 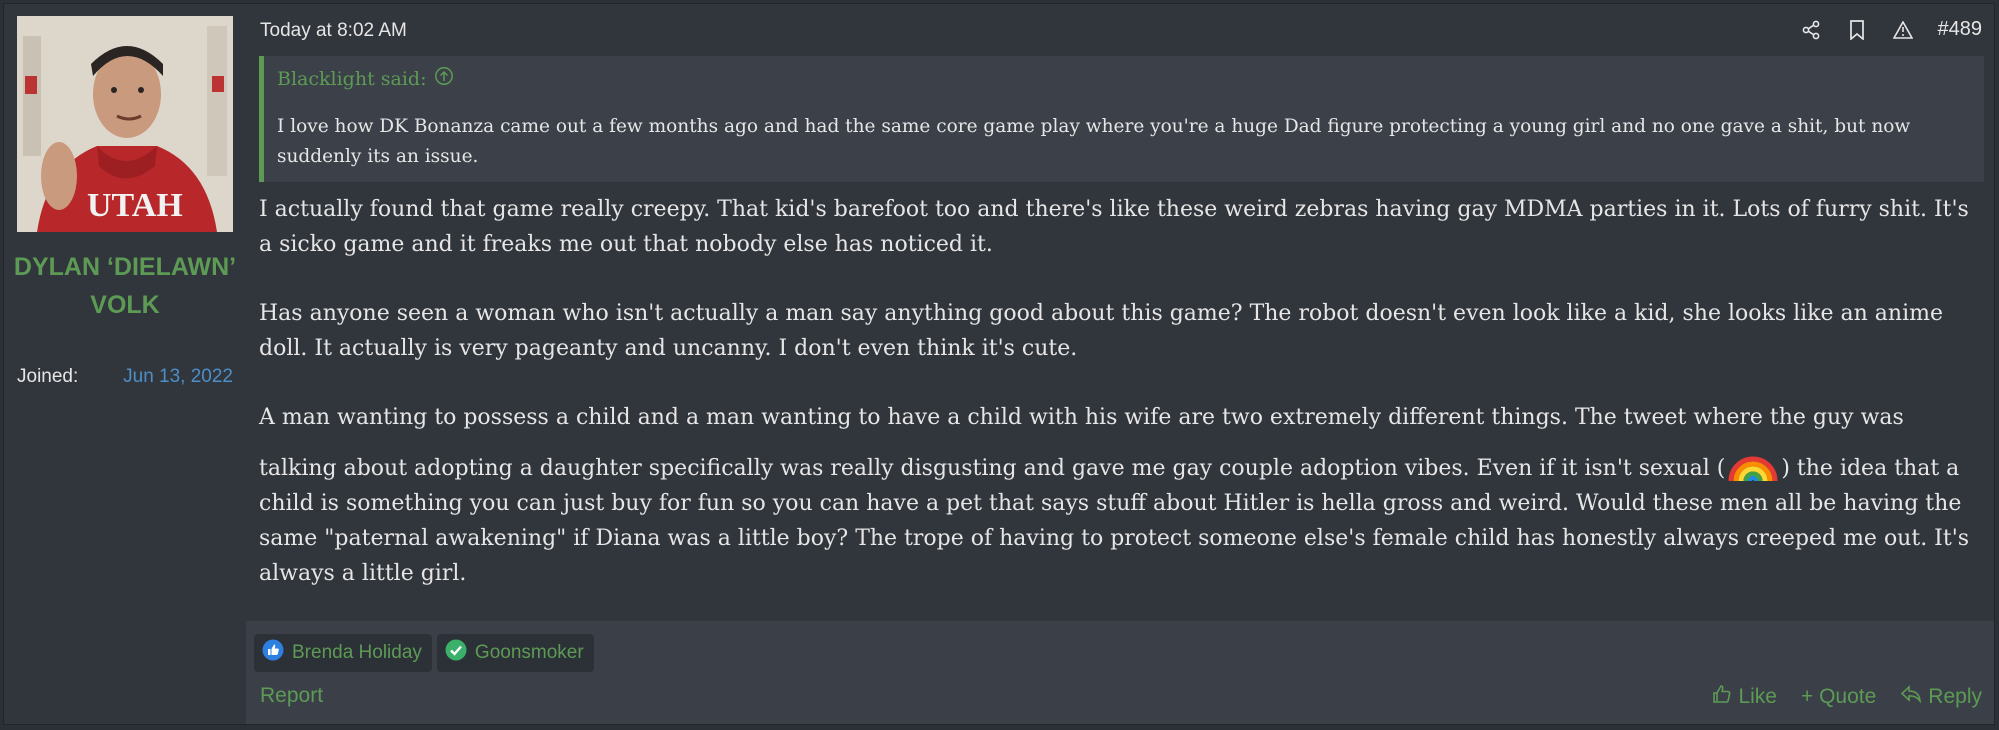 What do you see at coordinates (1911, 697) in the screenshot?
I see `reply-icon` at bounding box center [1911, 697].